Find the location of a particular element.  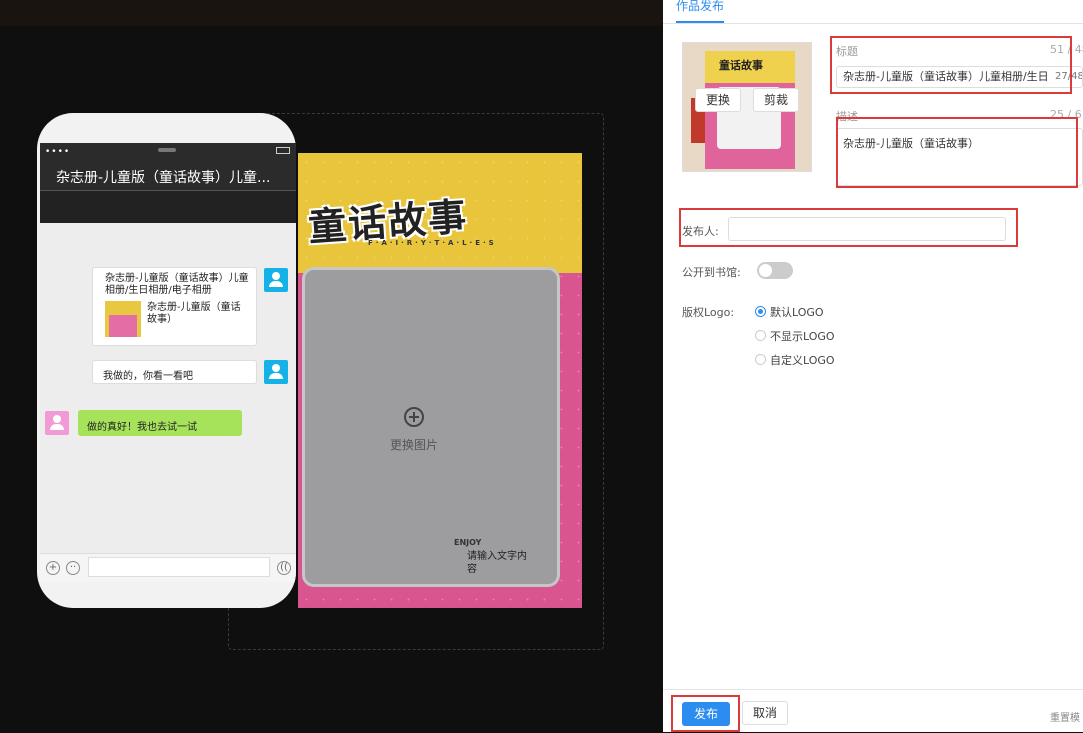

logo-label: 版权Logo: is located at coordinates (708, 312).